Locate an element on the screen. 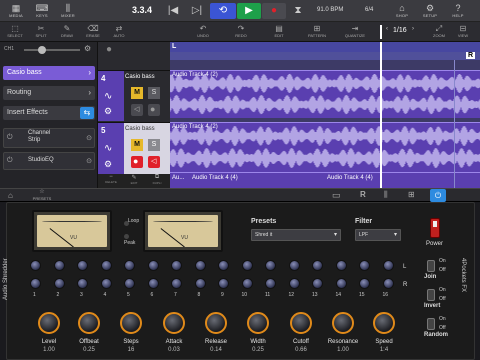 The width and height of the screenshot is (480, 360). effect-slot-1: ⏻ Channel Strip ⊙ is located at coordinates (49, 138).